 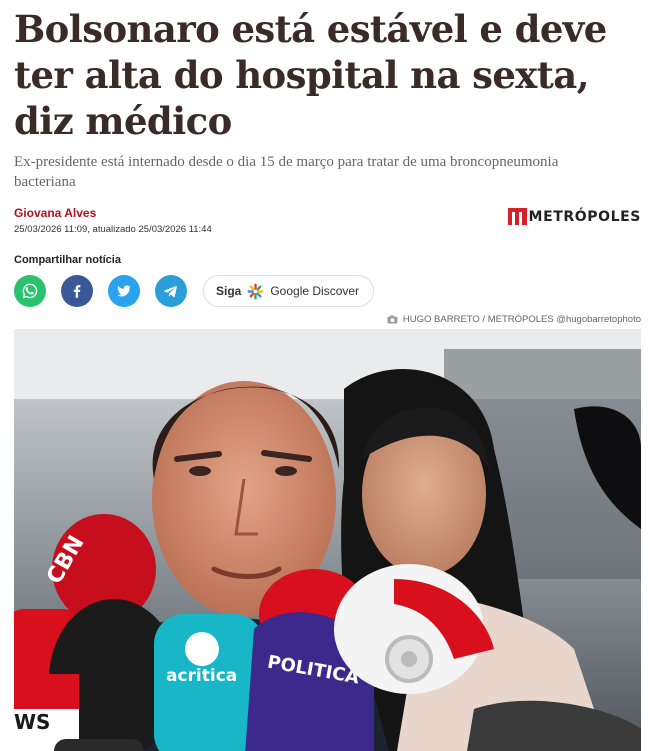 What do you see at coordinates (255, 291) in the screenshot?
I see `google-discover-icon` at bounding box center [255, 291].